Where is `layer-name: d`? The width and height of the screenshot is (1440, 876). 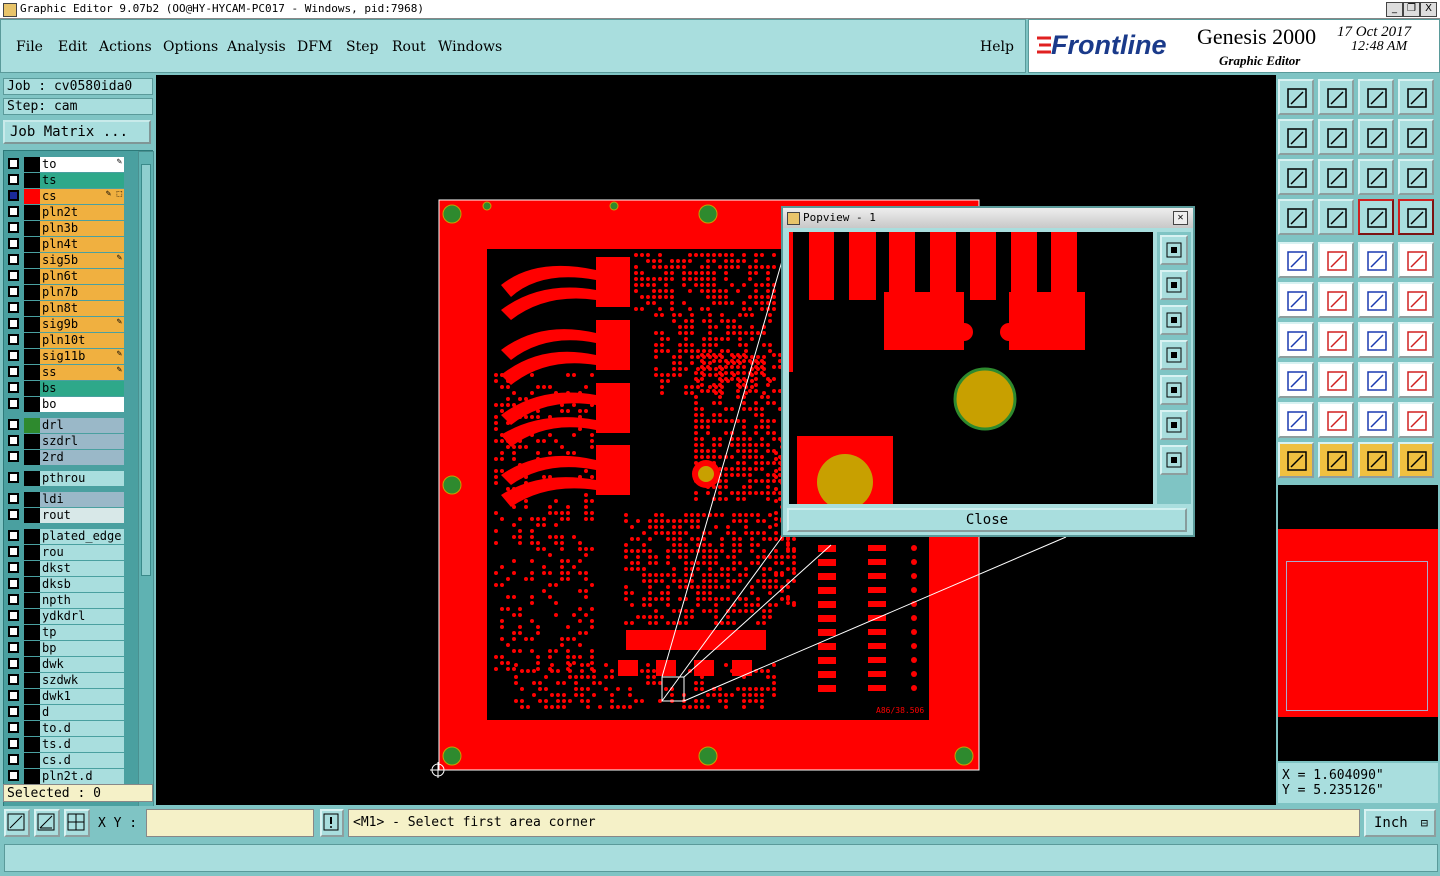 layer-name: d is located at coordinates (82, 712).